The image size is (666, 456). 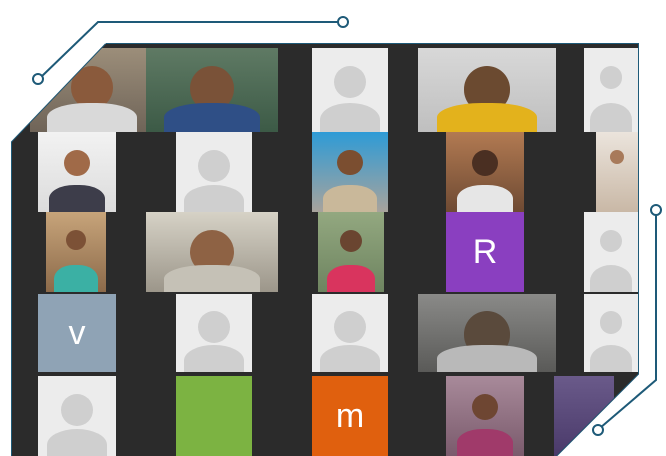 I want to click on participant-initial: R, so click(x=485, y=251).